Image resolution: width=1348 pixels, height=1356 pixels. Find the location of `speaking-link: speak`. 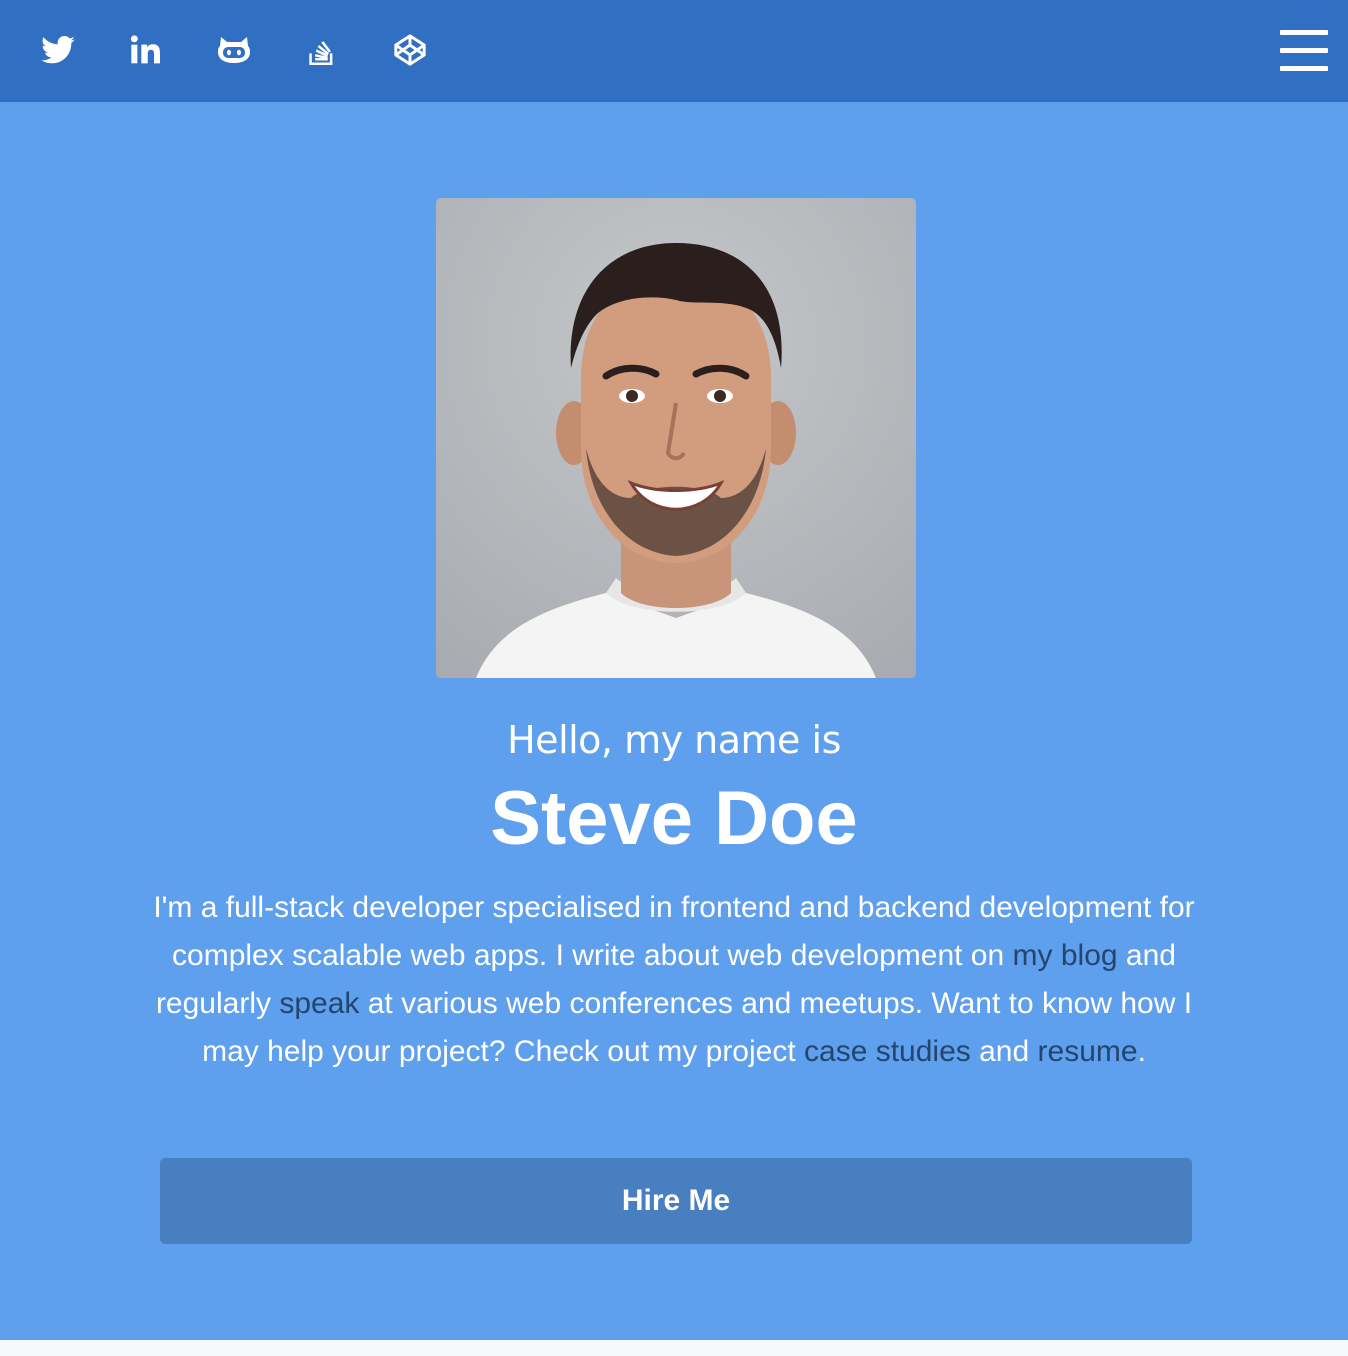

speaking-link: speak is located at coordinates (319, 1003).